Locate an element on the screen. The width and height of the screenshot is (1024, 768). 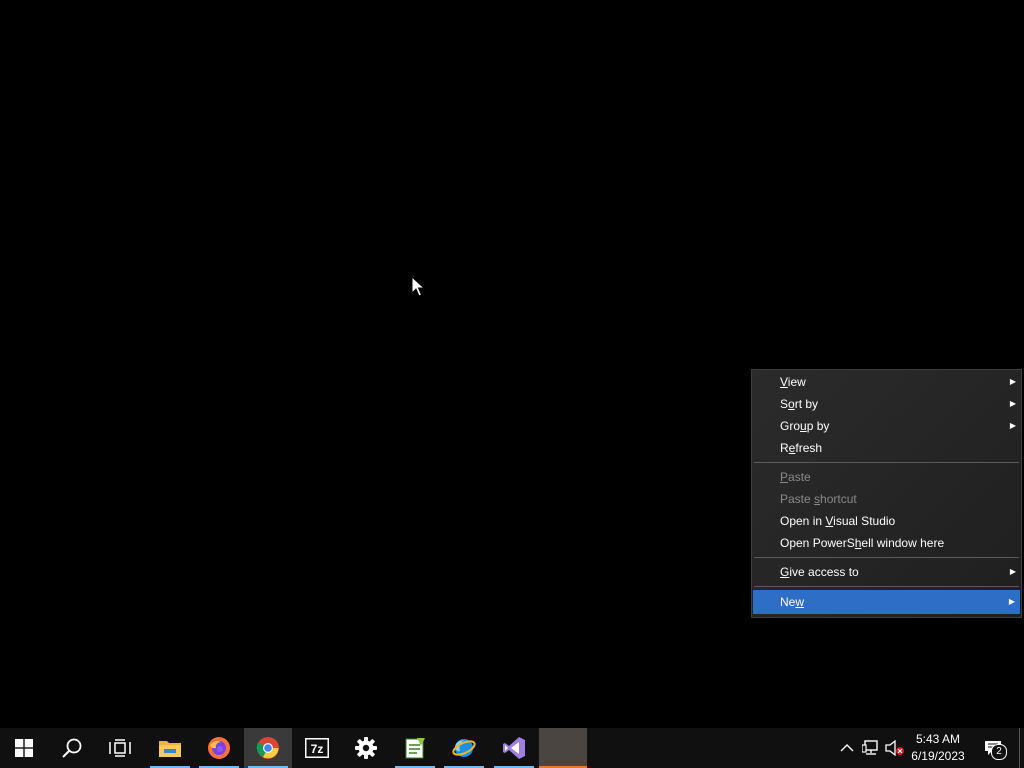
notification-count-badge: 2 is located at coordinates (999, 752).